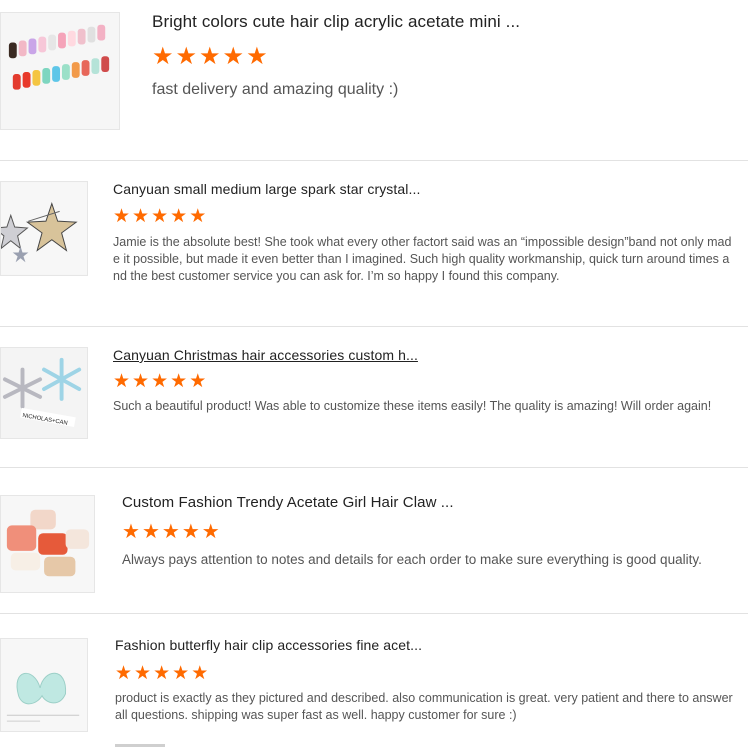  Describe the element at coordinates (60, 71) in the screenshot. I see `colorful-hair-clips-image` at that location.